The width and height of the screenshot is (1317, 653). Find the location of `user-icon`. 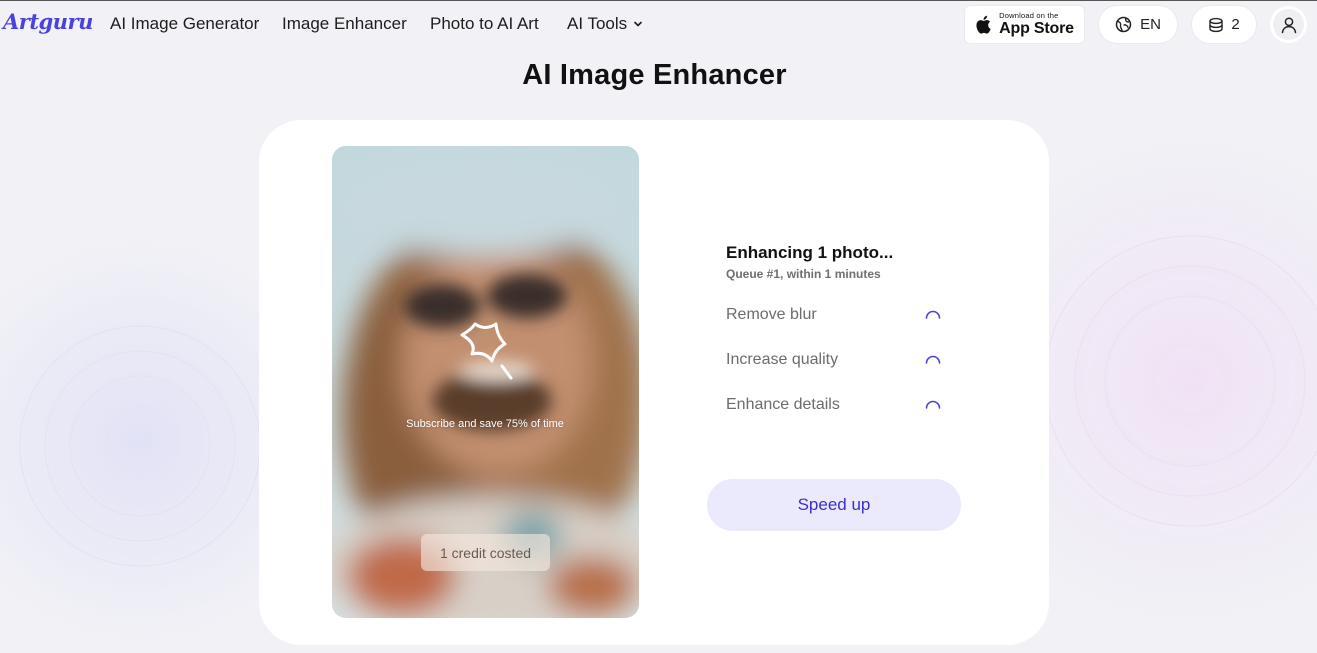

user-icon is located at coordinates (1288, 24).